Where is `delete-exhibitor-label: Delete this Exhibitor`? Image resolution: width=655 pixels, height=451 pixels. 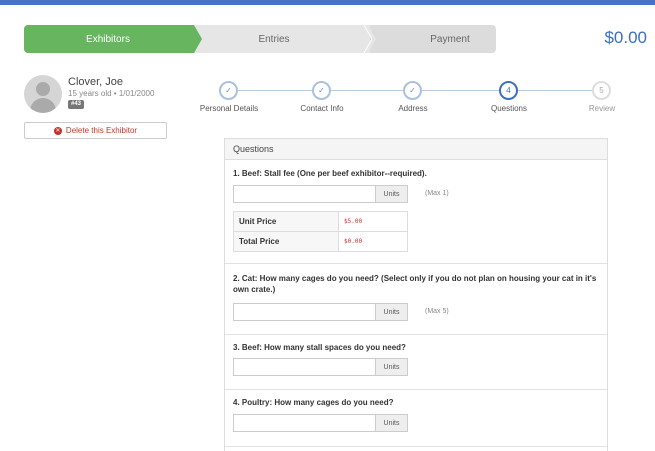 delete-exhibitor-label: Delete this Exhibitor is located at coordinates (101, 130).